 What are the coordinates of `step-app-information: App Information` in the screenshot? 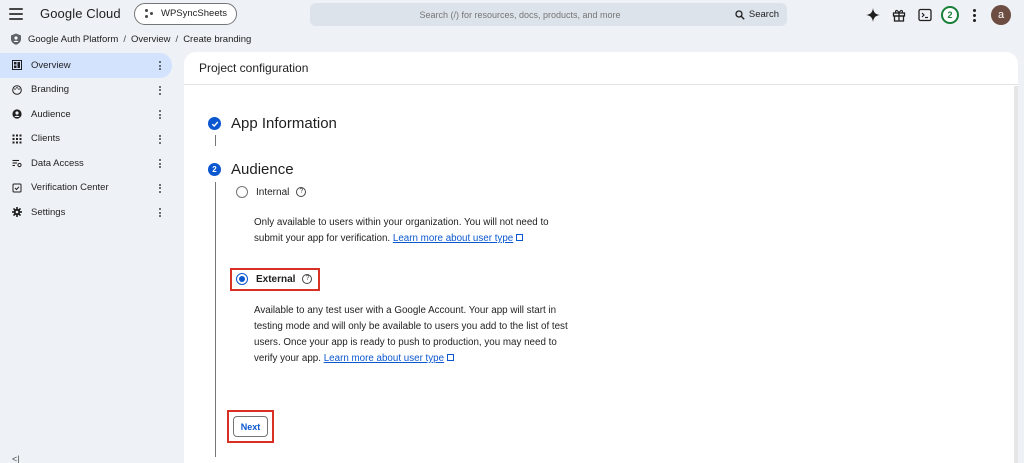 It's located at (272, 123).